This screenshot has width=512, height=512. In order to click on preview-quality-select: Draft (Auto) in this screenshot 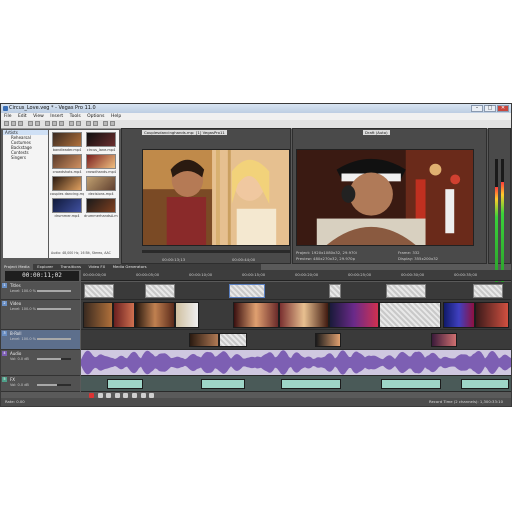, I will do `click(376, 132)`.